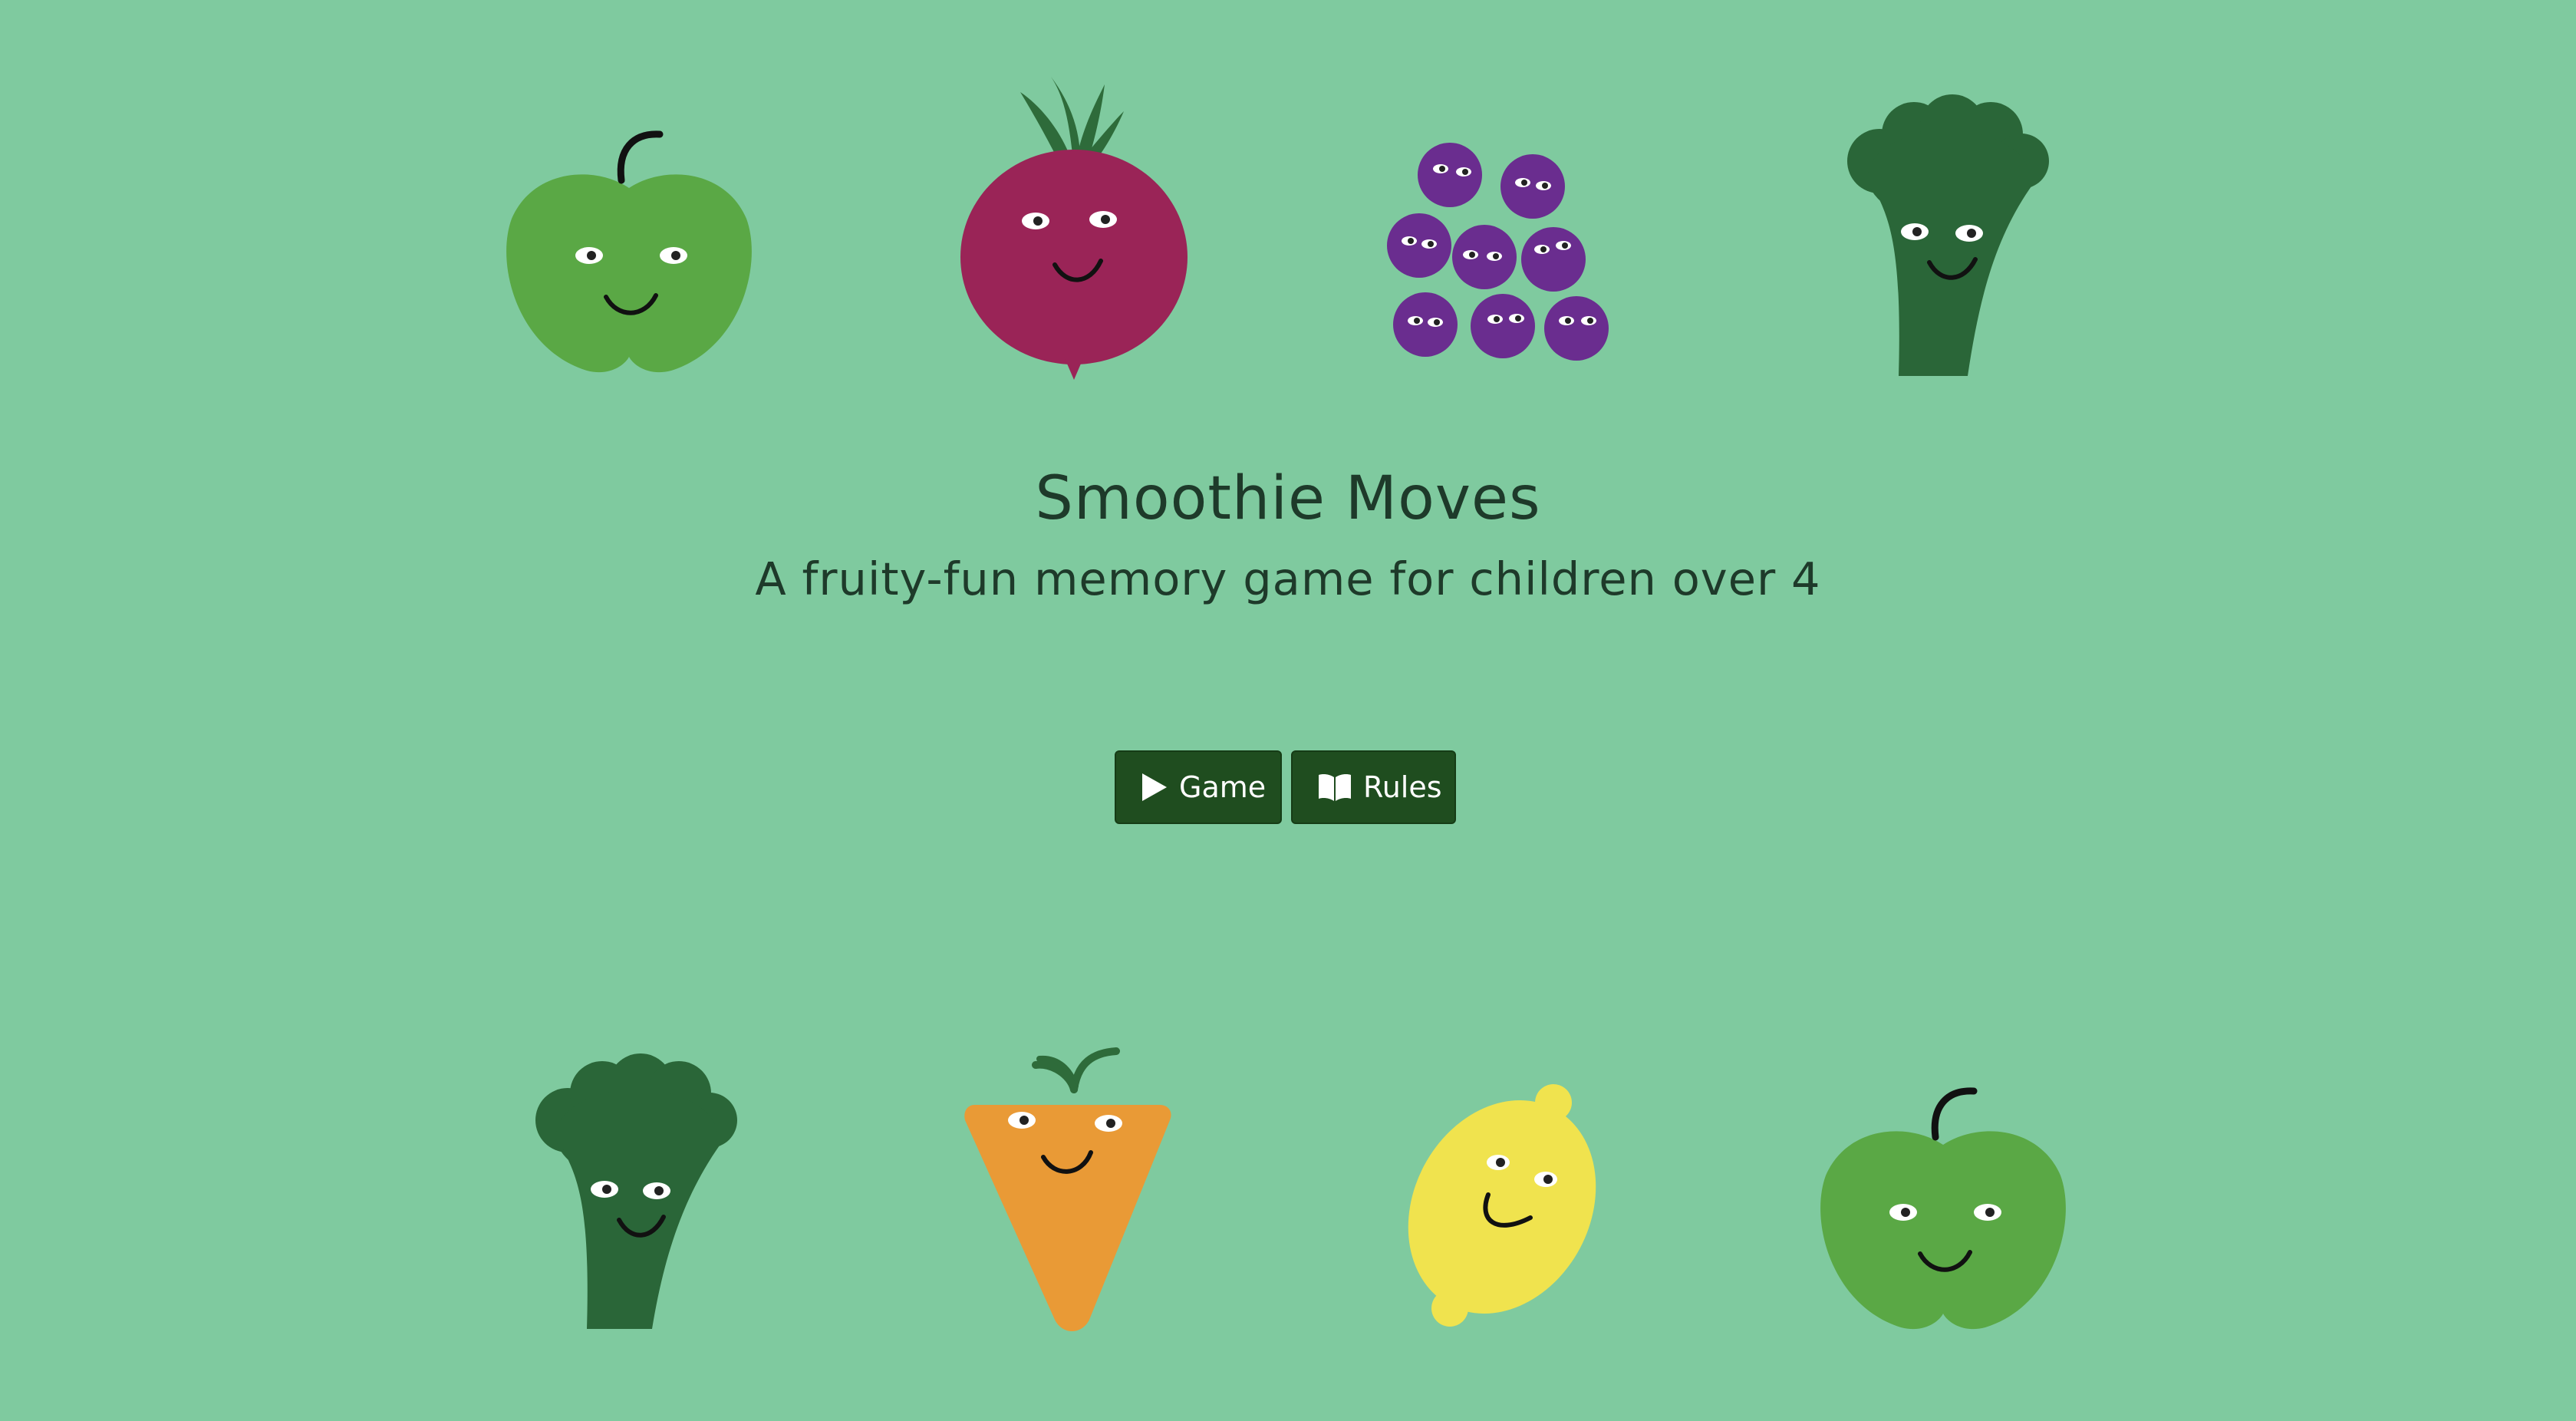 This screenshot has width=2576, height=1421. I want to click on menu-buttons: Game Rules, so click(1285, 787).